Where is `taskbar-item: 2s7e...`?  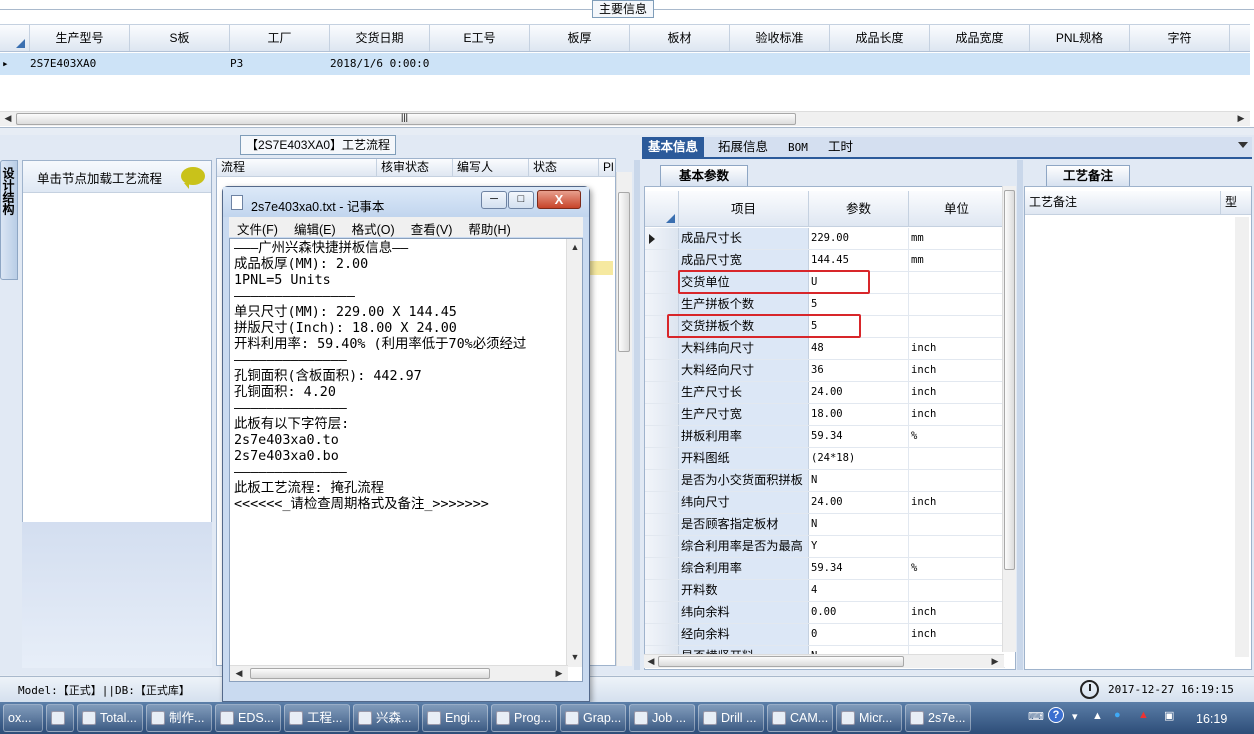 taskbar-item: 2s7e... is located at coordinates (938, 718).